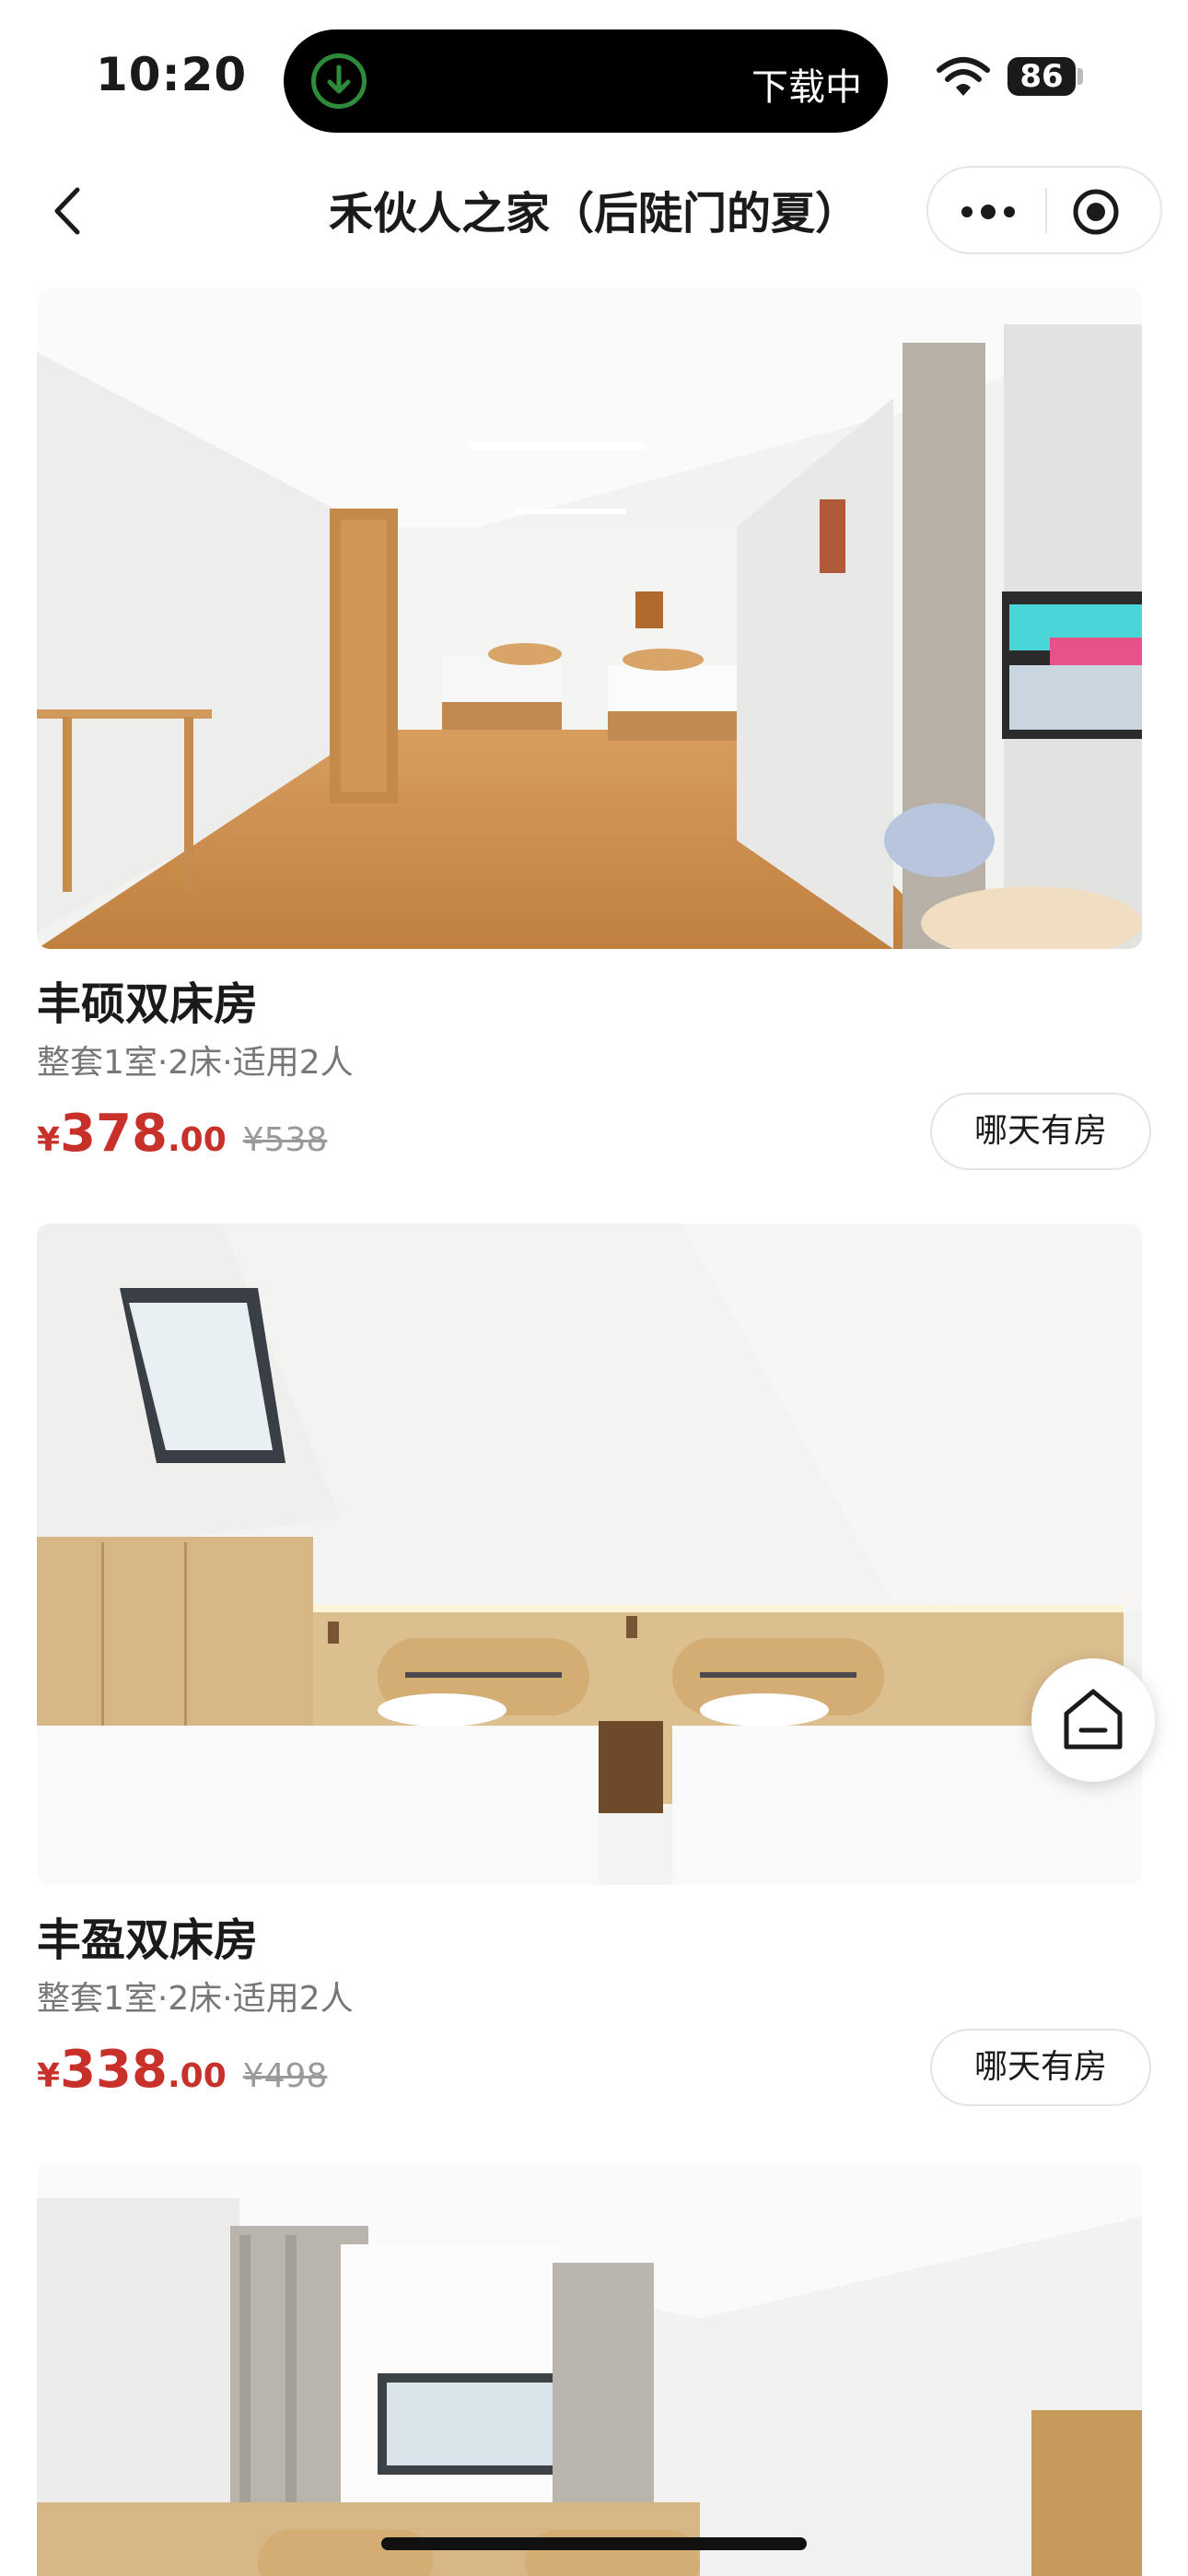  I want to click on download-progress-icon, so click(339, 81).